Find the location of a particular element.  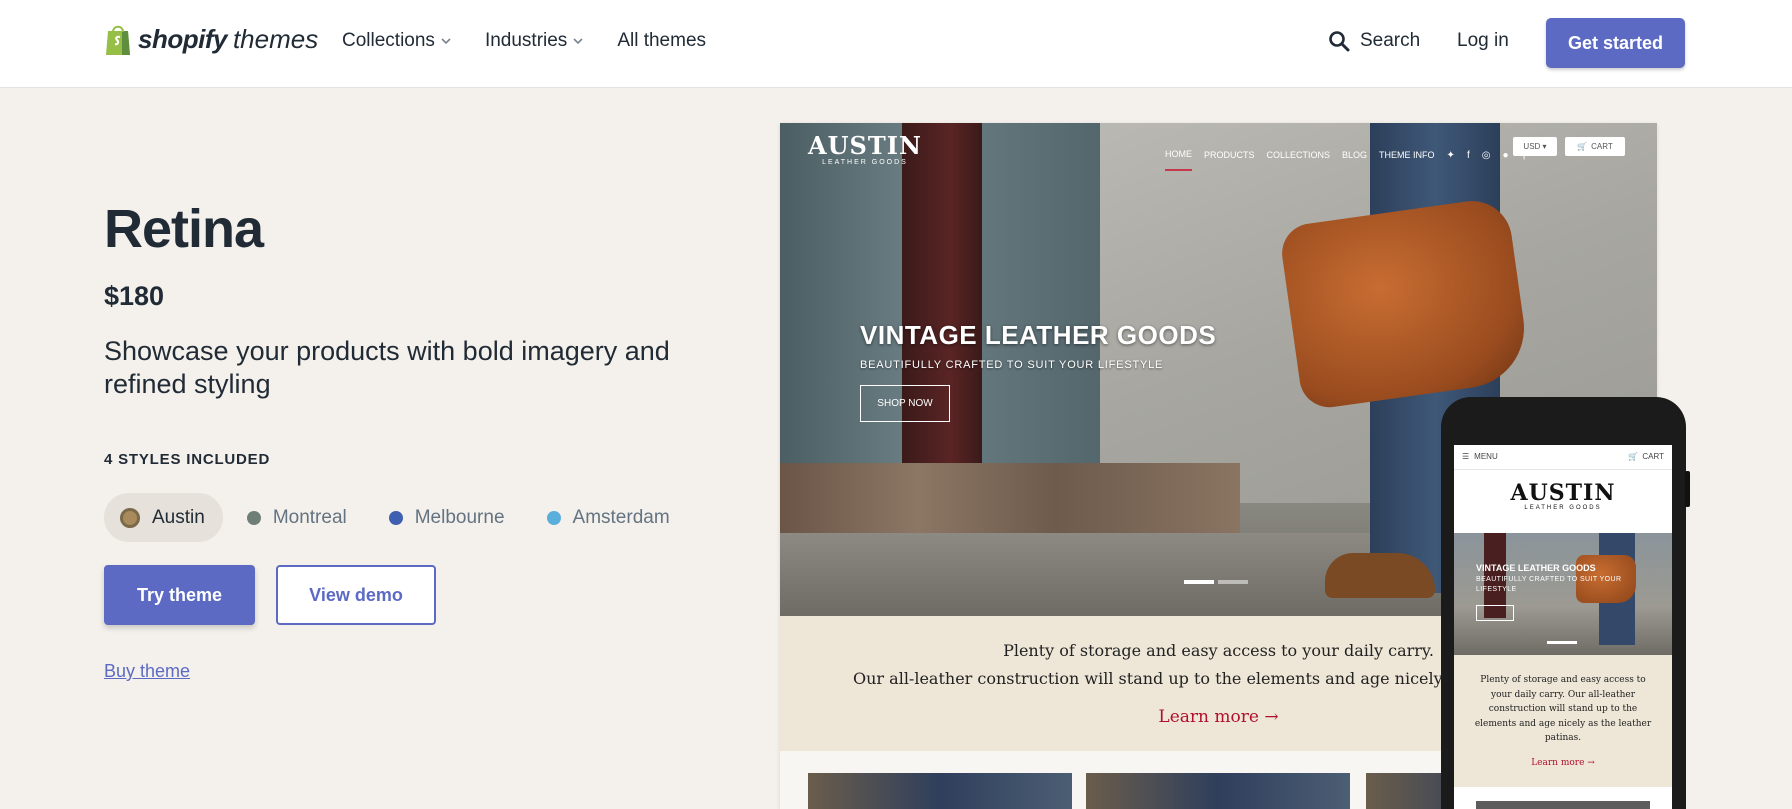

style-selector: Austin Montreal Melbourne Amsterdam is located at coordinates (396, 517).